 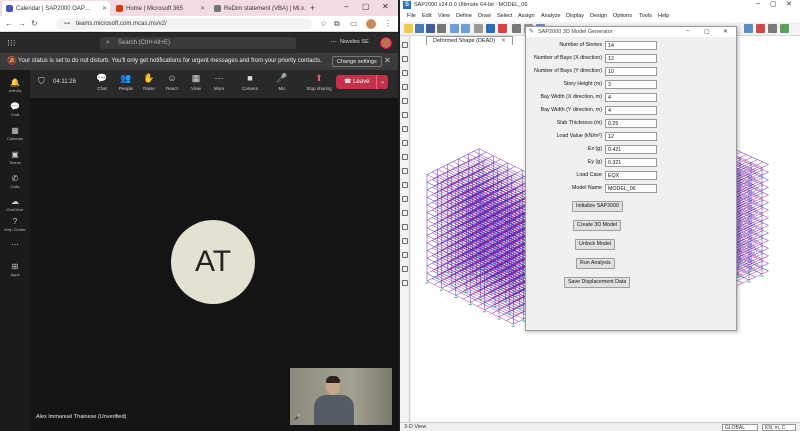 I want to click on change-settings-button: Change settings, so click(x=357, y=61).